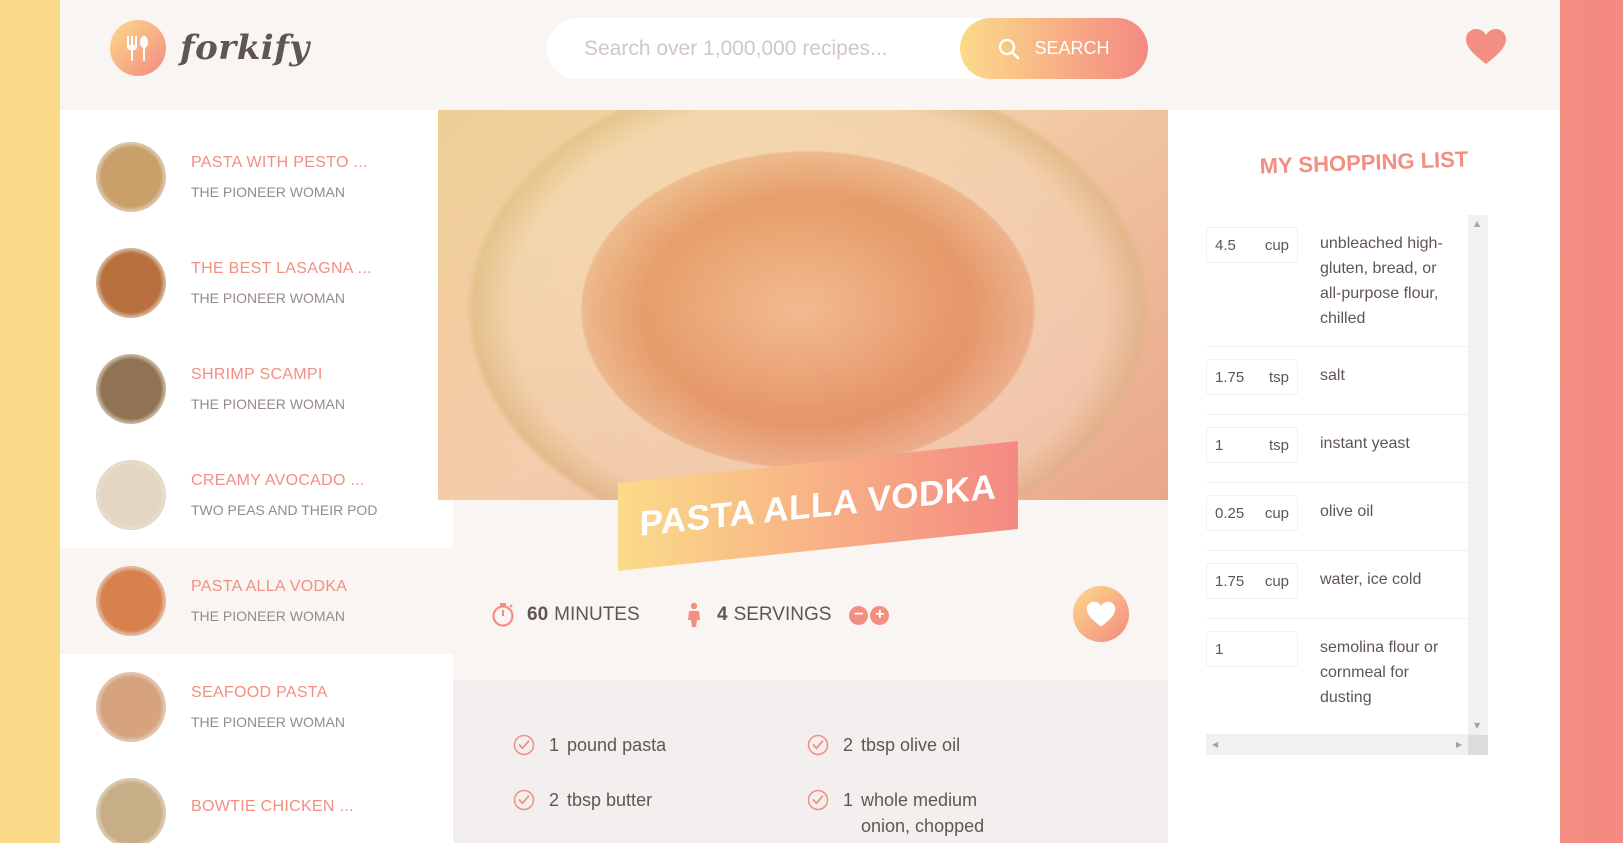  Describe the element at coordinates (1231, 245) in the screenshot. I see `item-count-value: 4.5` at that location.